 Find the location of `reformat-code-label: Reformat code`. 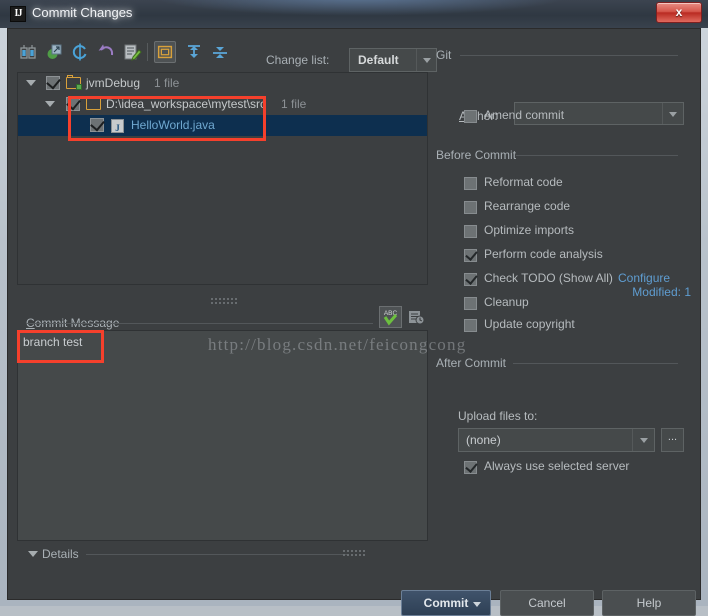

reformat-code-label: Reformat code is located at coordinates (523, 182).